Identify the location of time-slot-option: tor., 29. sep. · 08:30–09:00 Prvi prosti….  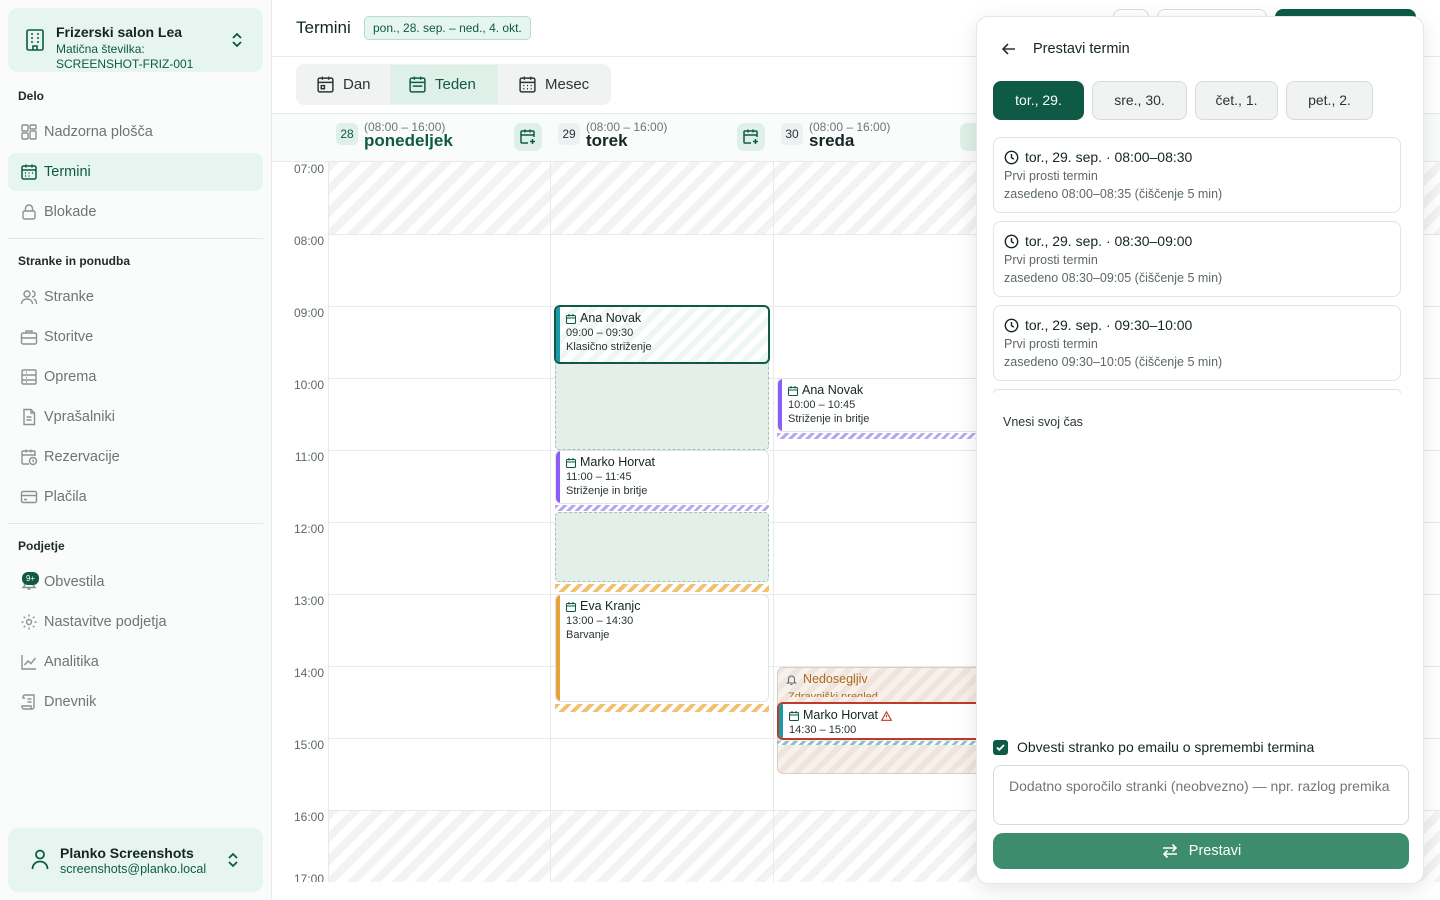
(1197, 259).